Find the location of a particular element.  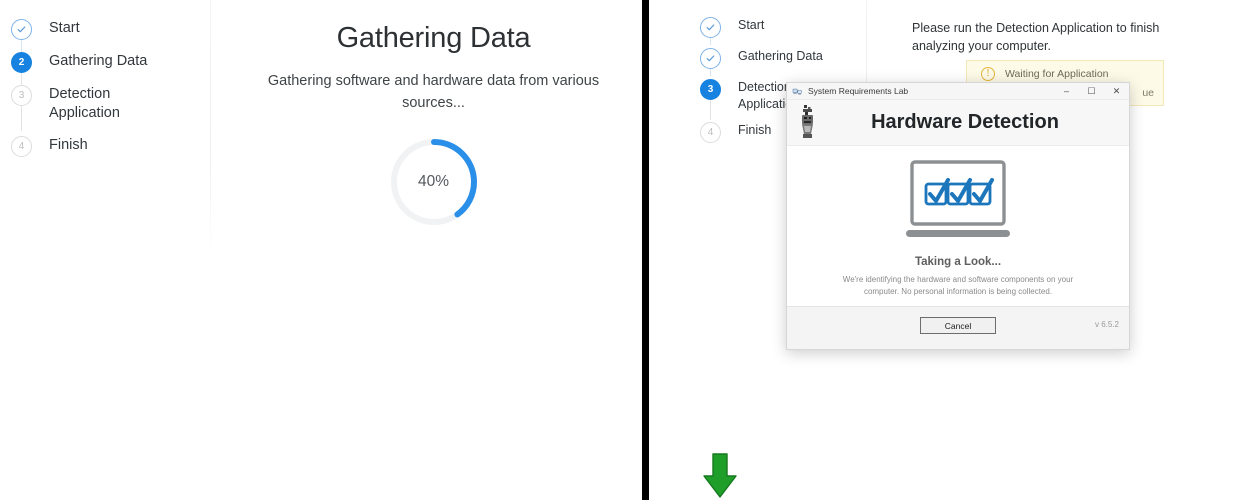

dialog-header: Hardware Detection is located at coordinates (958, 123).